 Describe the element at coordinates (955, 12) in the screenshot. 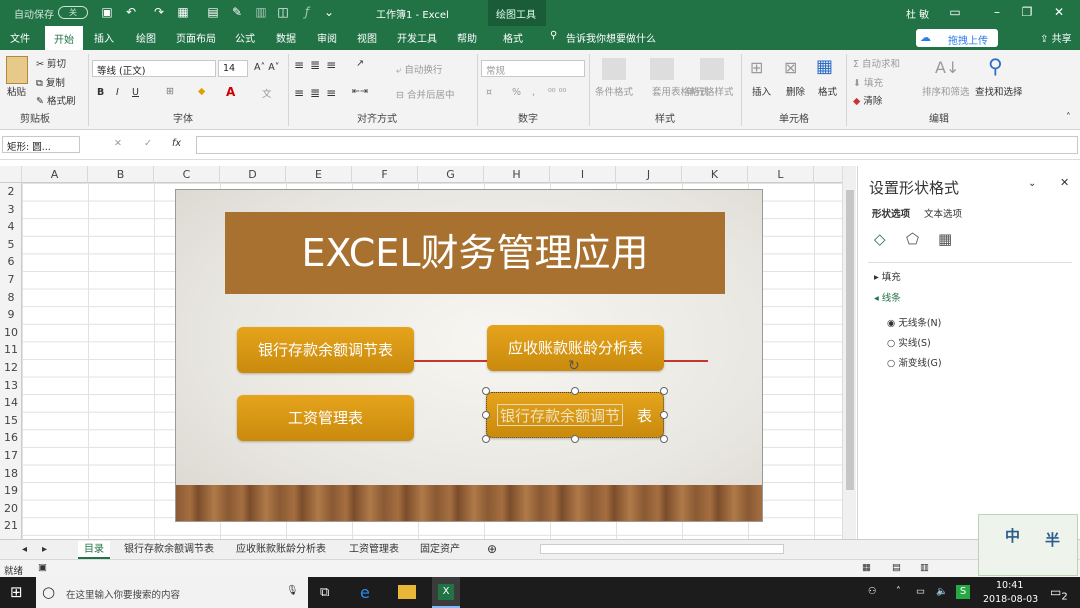

I see `ribbon-display-icon: ▭` at that location.